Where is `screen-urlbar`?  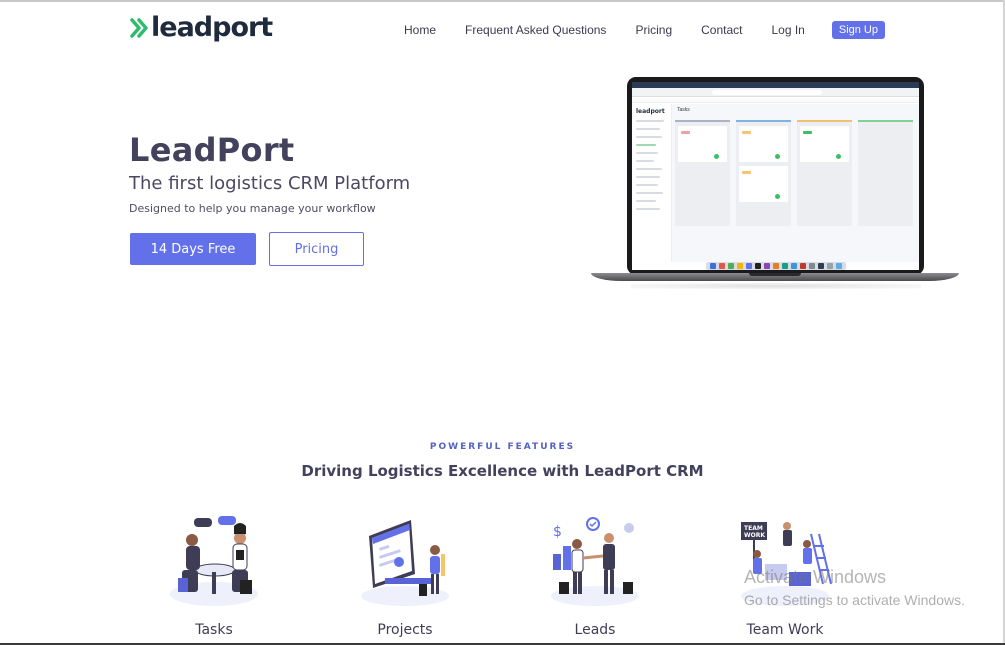
screen-urlbar is located at coordinates (775, 92).